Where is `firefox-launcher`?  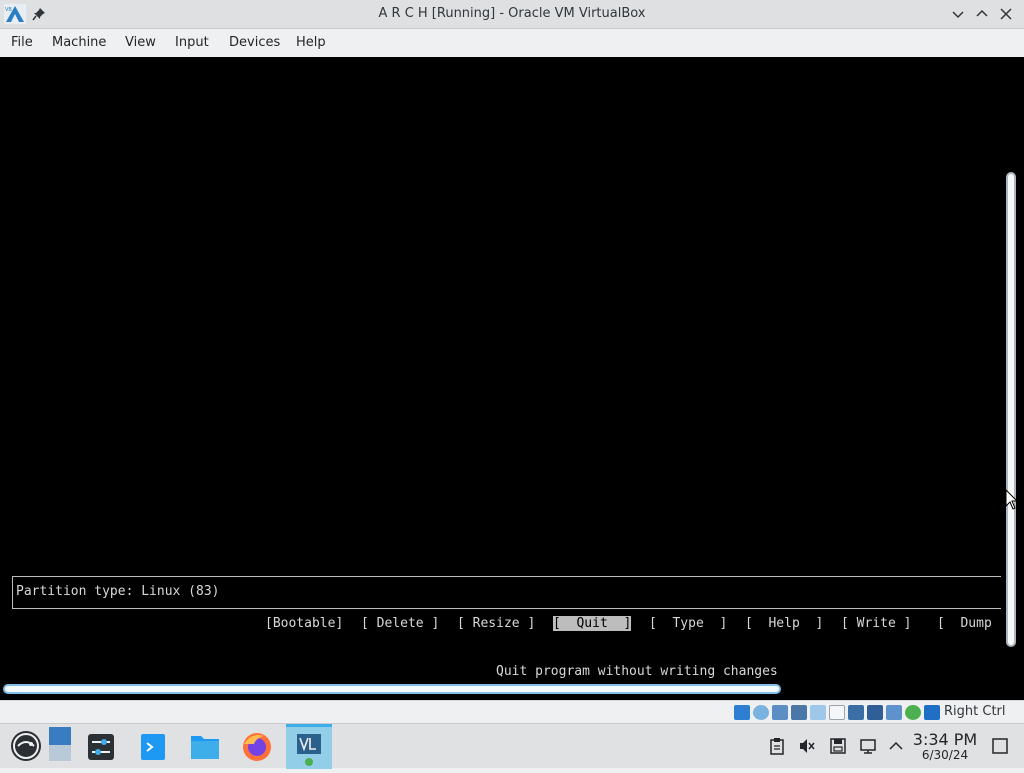
firefox-launcher is located at coordinates (257, 746).